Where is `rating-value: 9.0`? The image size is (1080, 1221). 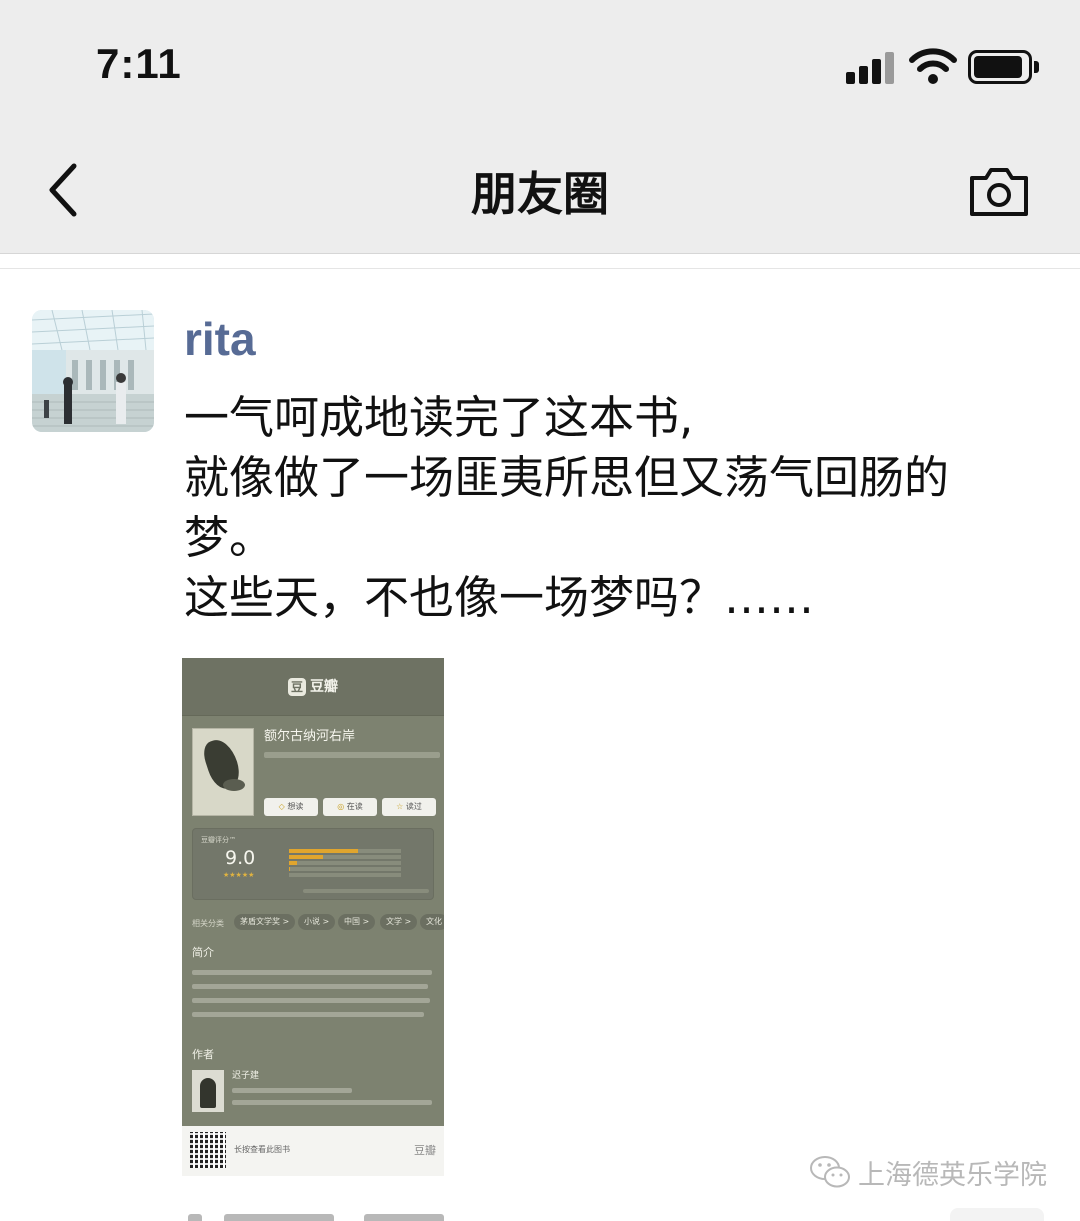
rating-value: 9.0 is located at coordinates (240, 858).